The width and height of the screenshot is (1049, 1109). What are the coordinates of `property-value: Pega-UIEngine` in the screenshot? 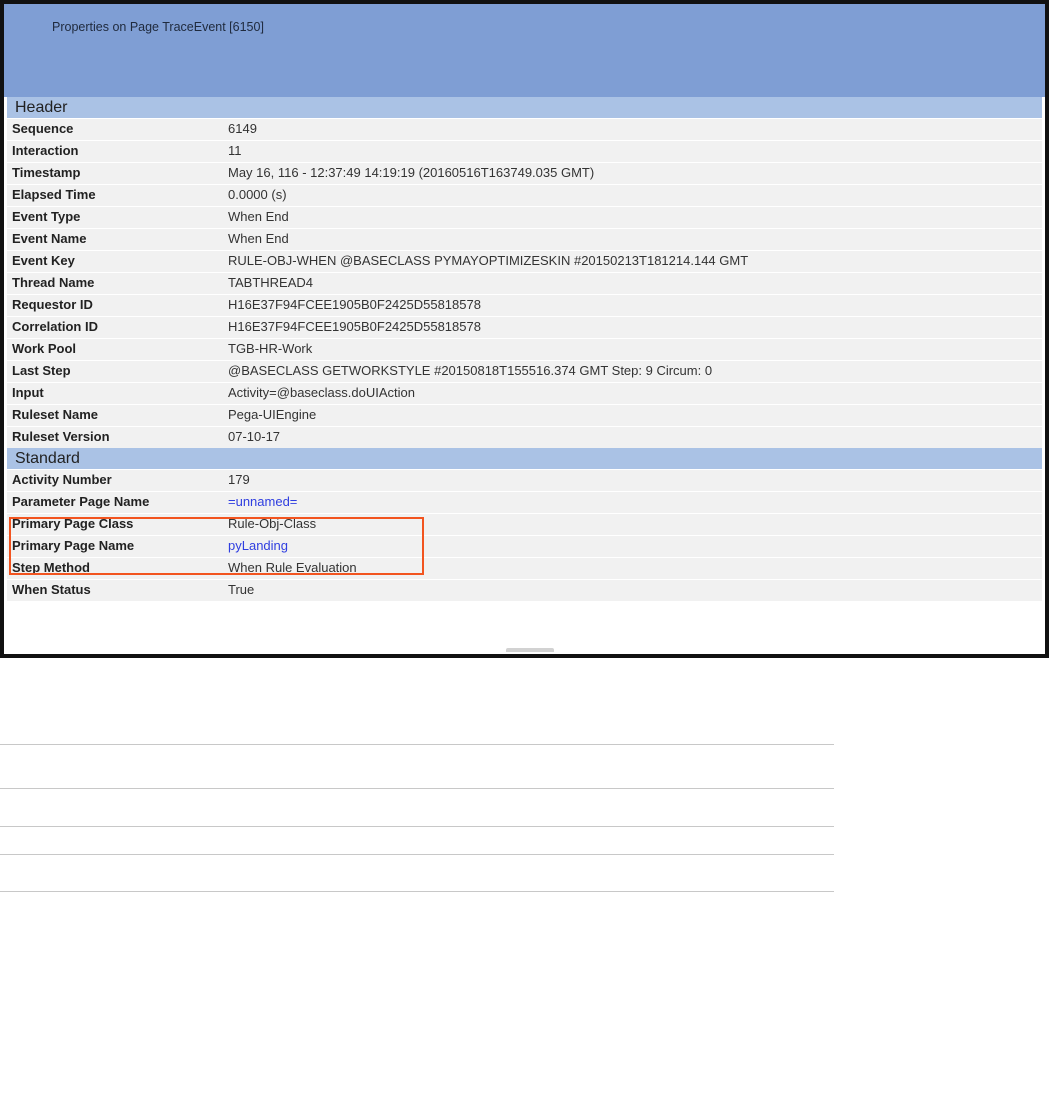 It's located at (272, 414).